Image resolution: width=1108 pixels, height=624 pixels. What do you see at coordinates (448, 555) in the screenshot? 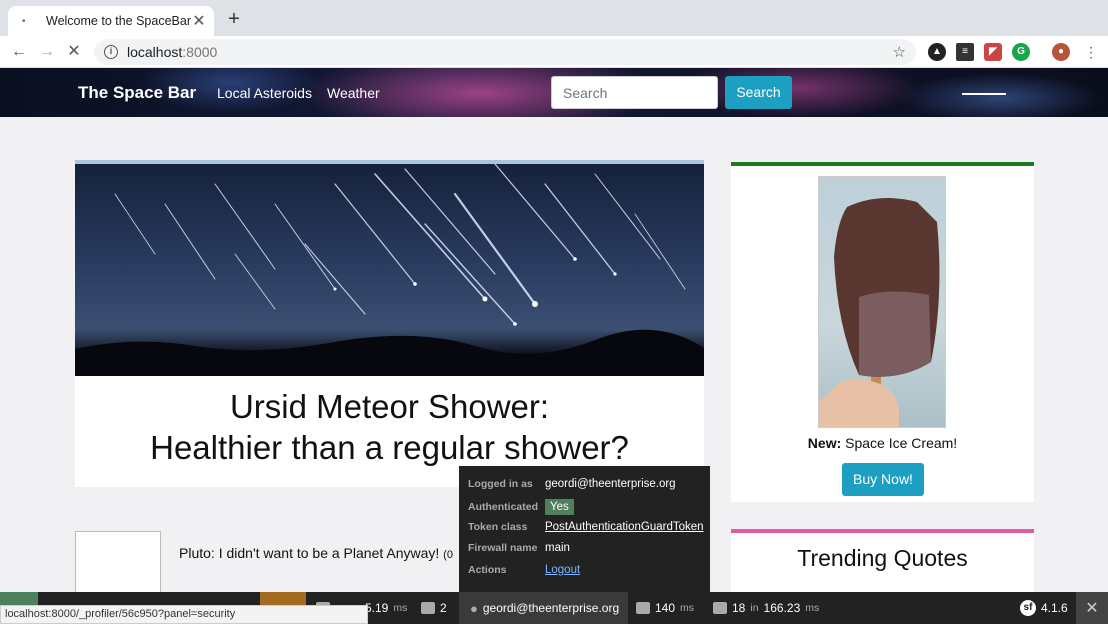
I see `news-count: (0` at bounding box center [448, 555].